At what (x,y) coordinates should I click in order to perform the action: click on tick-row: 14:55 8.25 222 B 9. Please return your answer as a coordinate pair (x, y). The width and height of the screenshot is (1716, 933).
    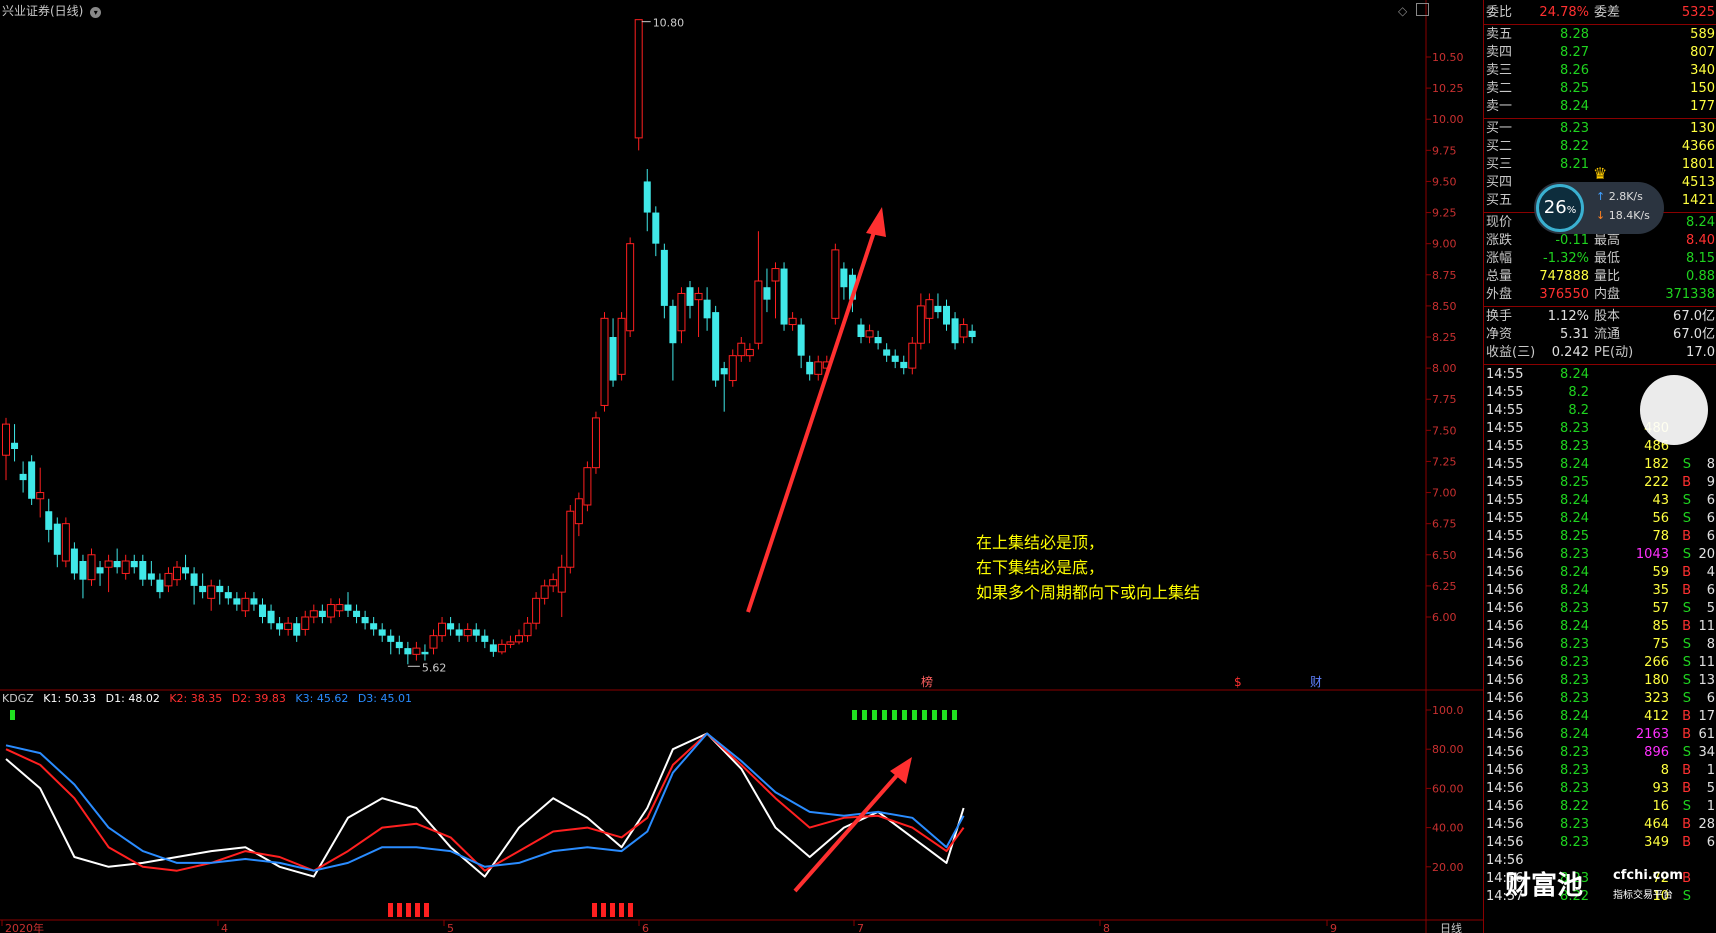
    Looking at the image, I should click on (1600, 483).